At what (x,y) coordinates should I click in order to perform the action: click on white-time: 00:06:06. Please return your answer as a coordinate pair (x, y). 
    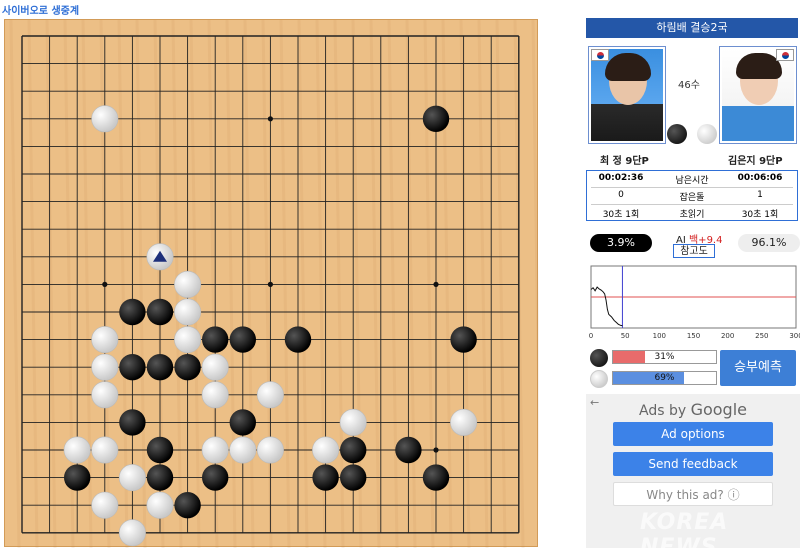
    Looking at the image, I should click on (760, 178).